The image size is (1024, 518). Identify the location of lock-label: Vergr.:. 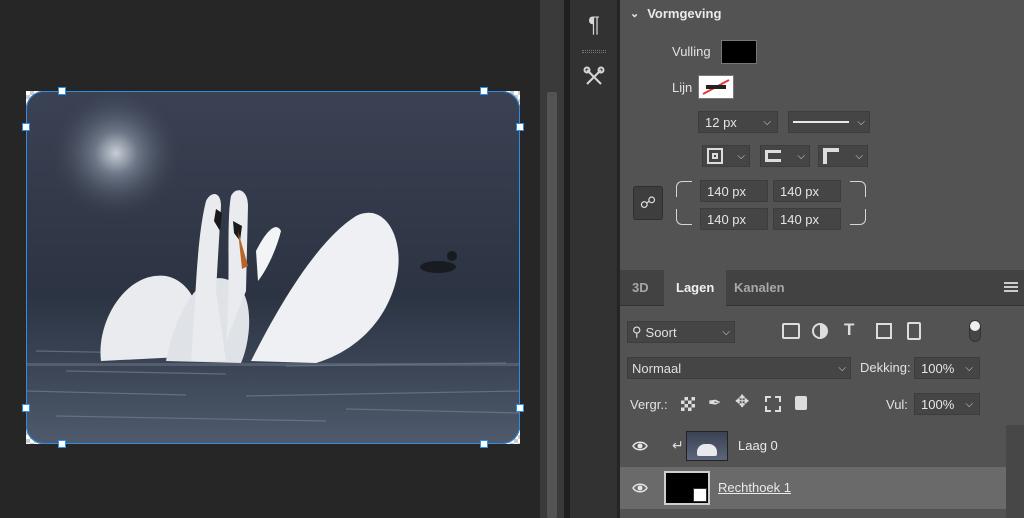
(649, 404).